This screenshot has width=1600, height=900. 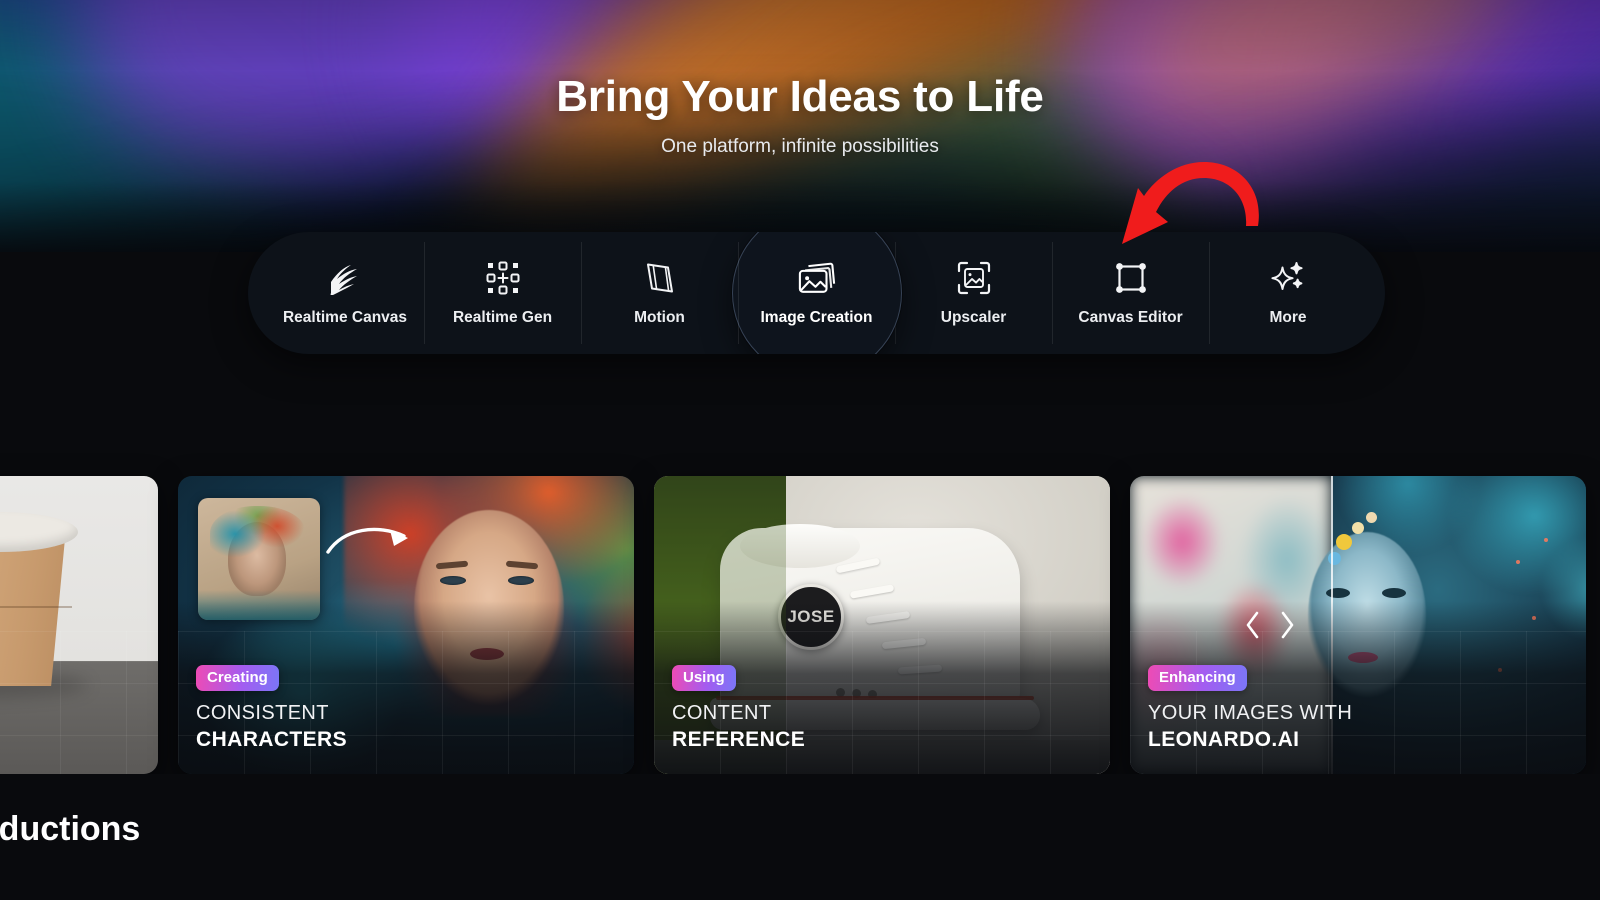 I want to click on carousel-card, so click(x=79, y=625).